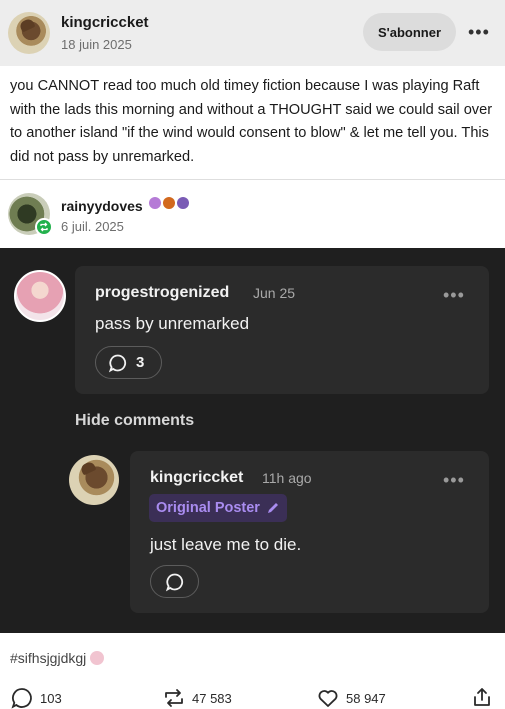  I want to click on reblogs-count: 47 583, so click(212, 698).